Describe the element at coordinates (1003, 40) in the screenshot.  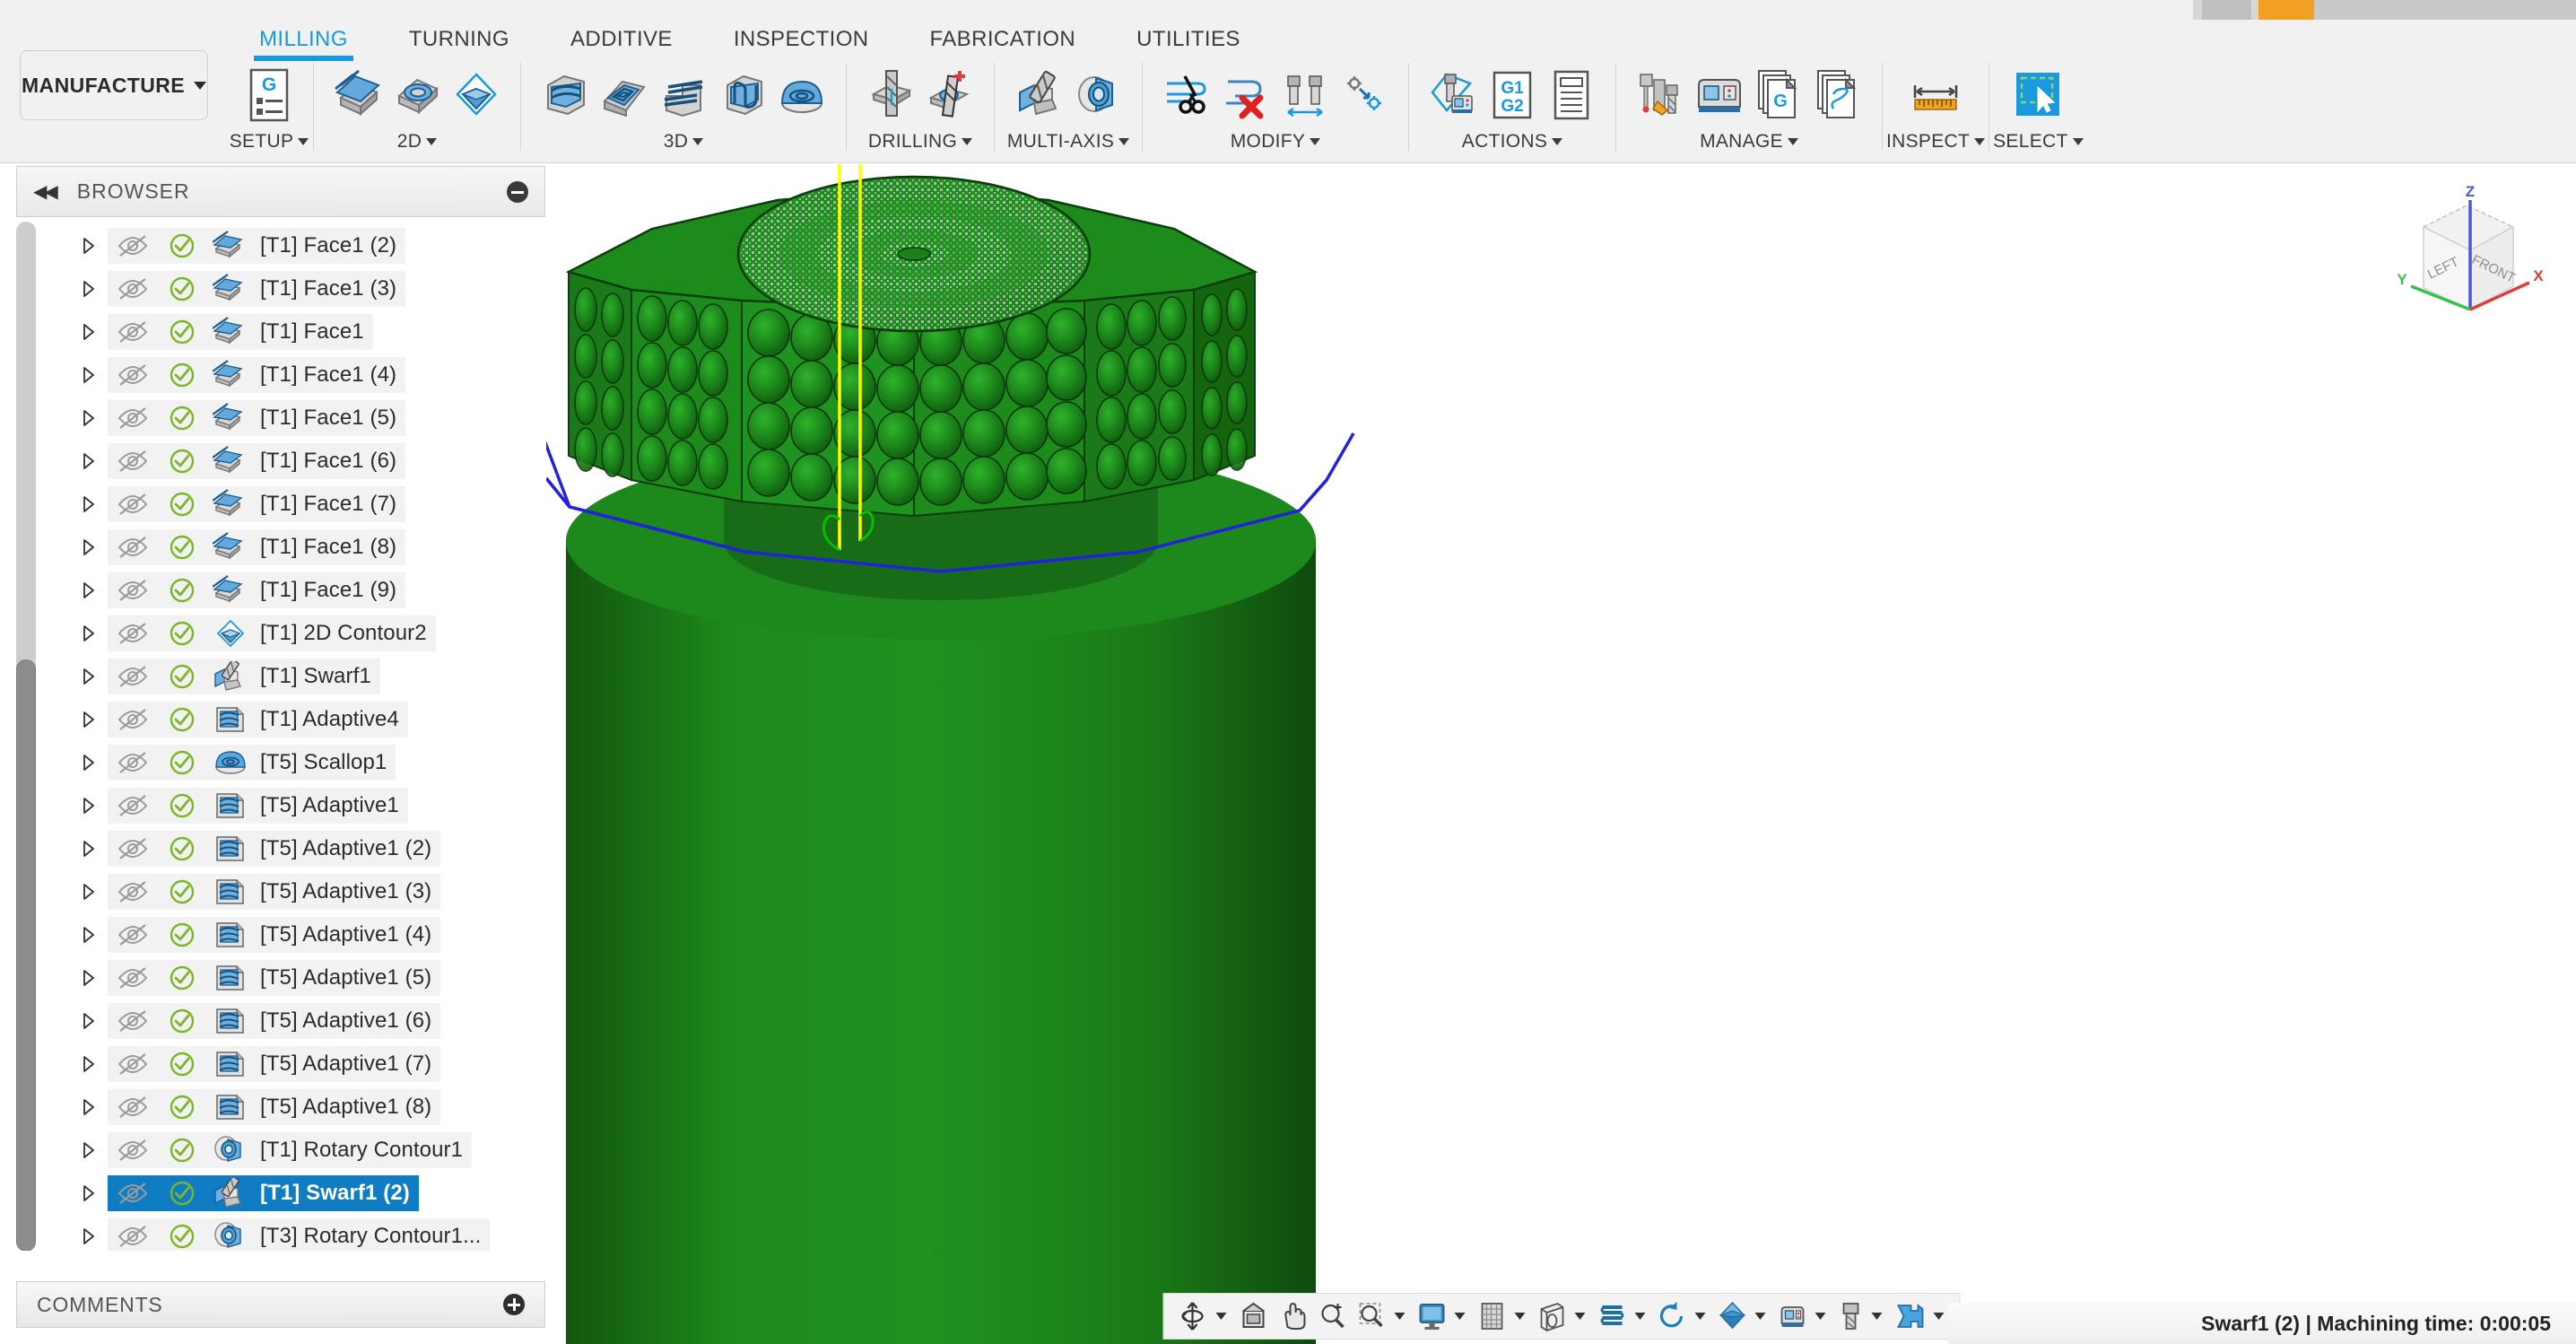
I see `tab-fabrication: FABRICATION` at that location.